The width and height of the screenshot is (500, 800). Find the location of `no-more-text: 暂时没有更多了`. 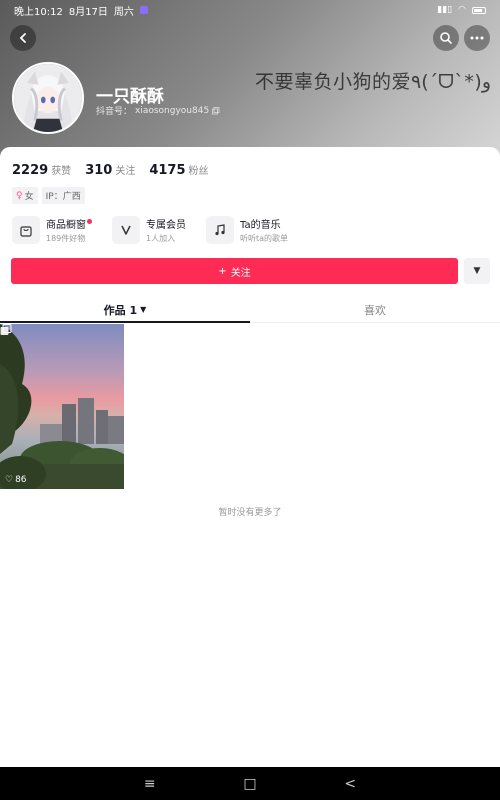

no-more-text: 暂时没有更多了 is located at coordinates (250, 513).